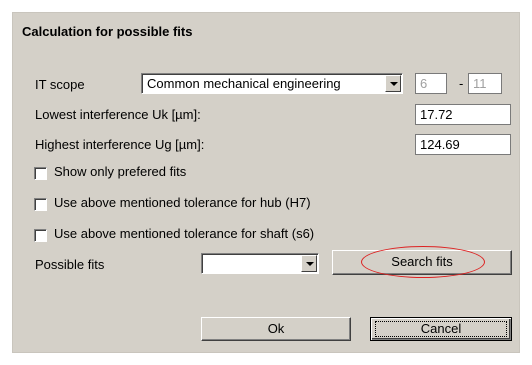 This screenshot has width=532, height=365. Describe the element at coordinates (40, 173) in the screenshot. I see `prefered-fits-checkbox` at that location.